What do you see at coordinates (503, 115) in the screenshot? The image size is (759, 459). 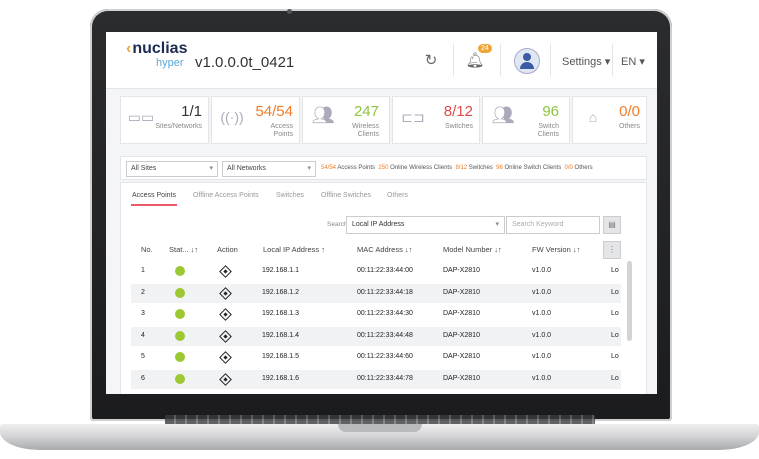 I see `users-icon: 👥︎` at bounding box center [503, 115].